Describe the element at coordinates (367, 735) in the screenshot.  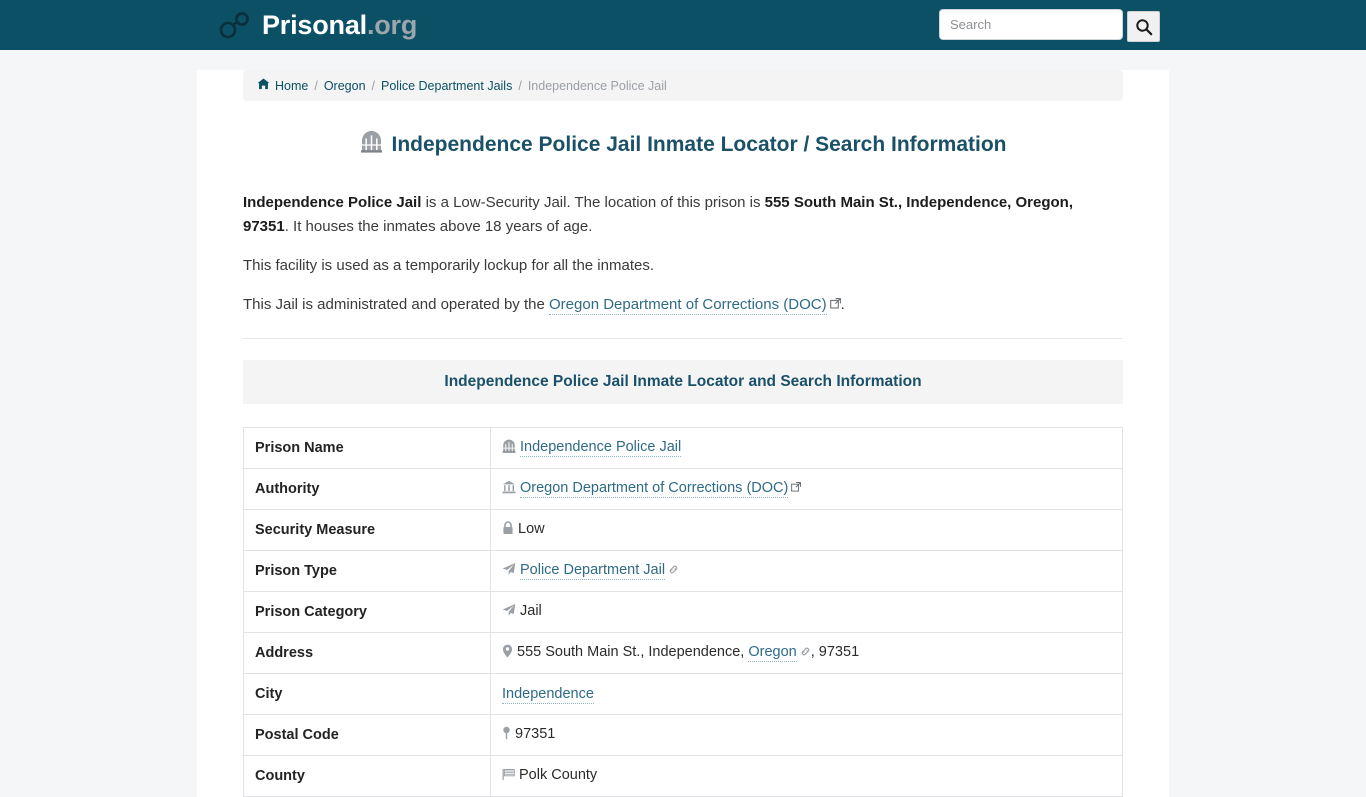
I see `row-label-postal-code: Postal Code` at that location.